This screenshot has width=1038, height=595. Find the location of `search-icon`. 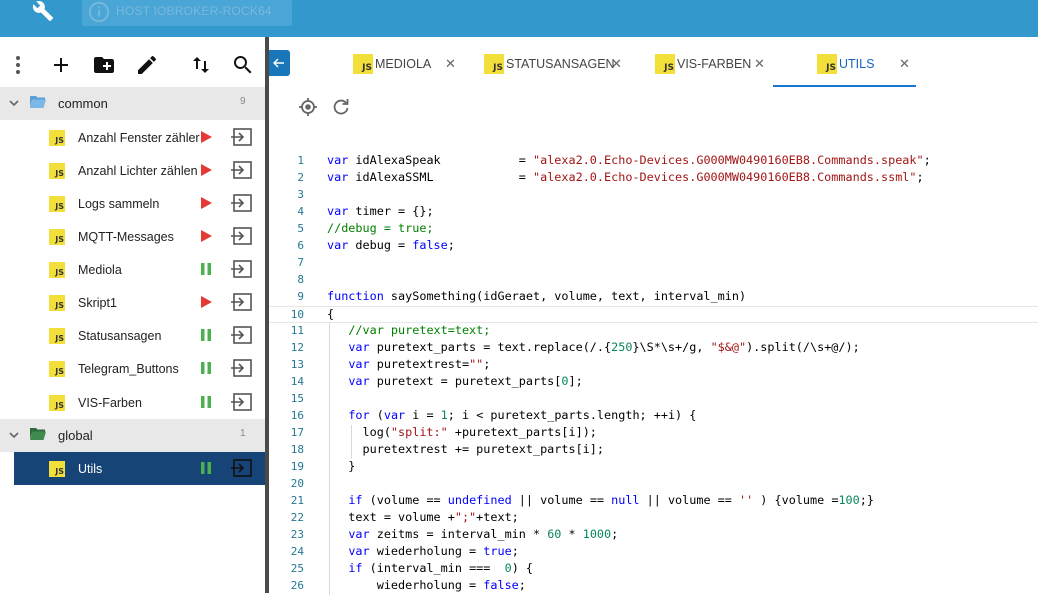

search-icon is located at coordinates (243, 65).